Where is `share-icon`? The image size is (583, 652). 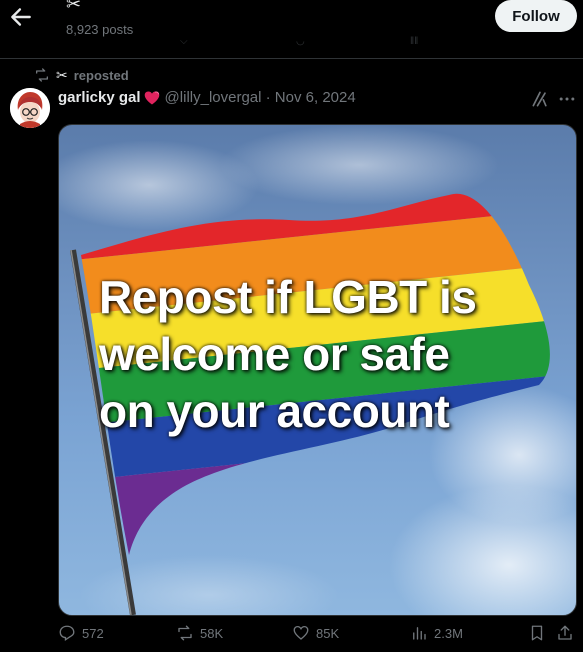
share-icon is located at coordinates (565, 632).